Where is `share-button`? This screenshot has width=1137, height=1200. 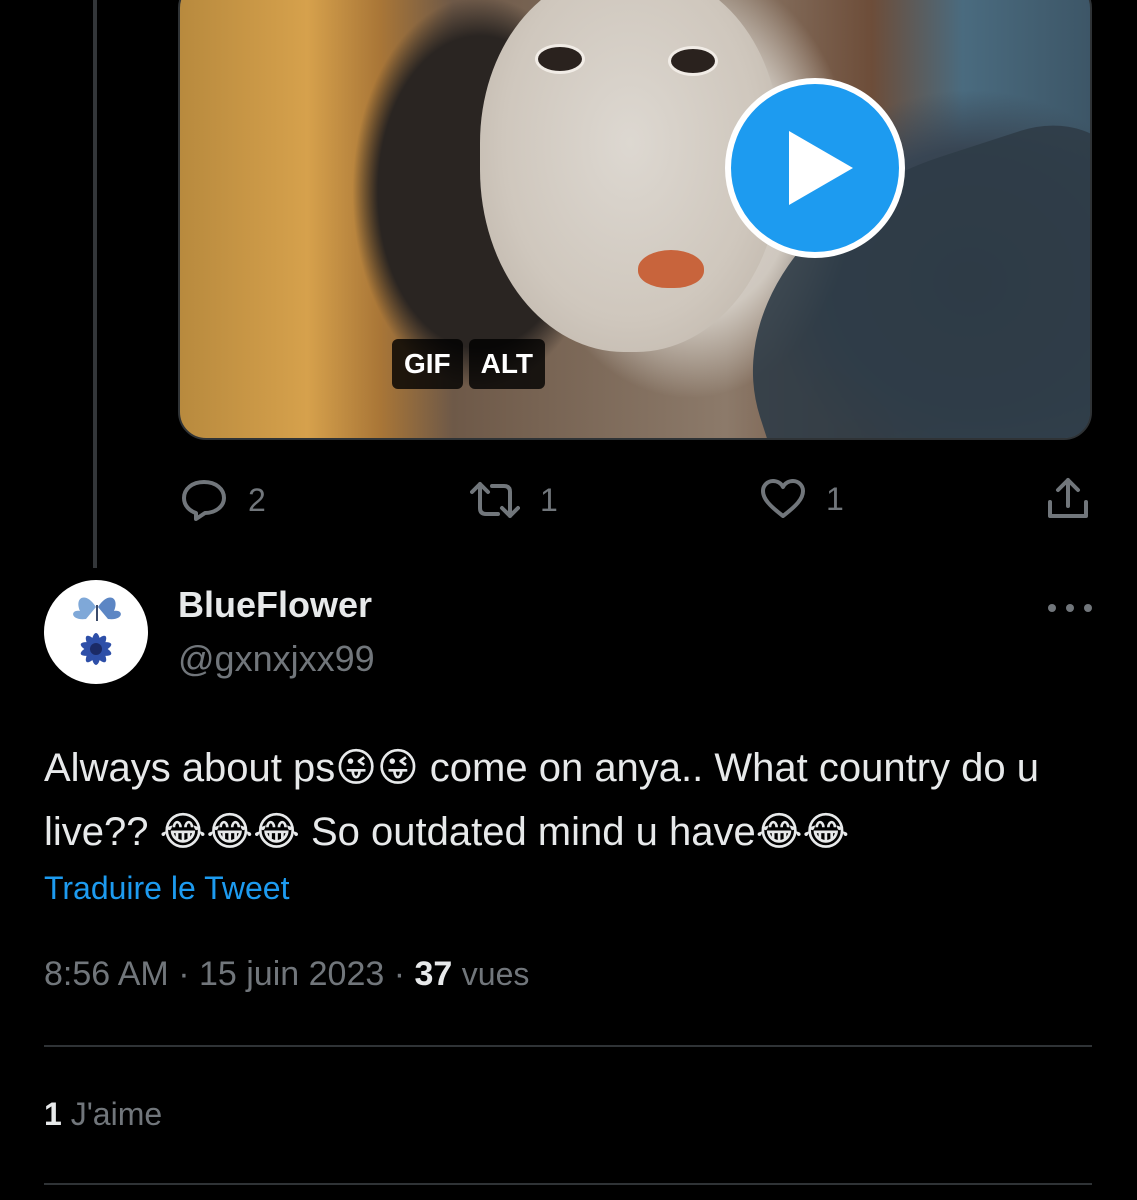 share-button is located at coordinates (1068, 499).